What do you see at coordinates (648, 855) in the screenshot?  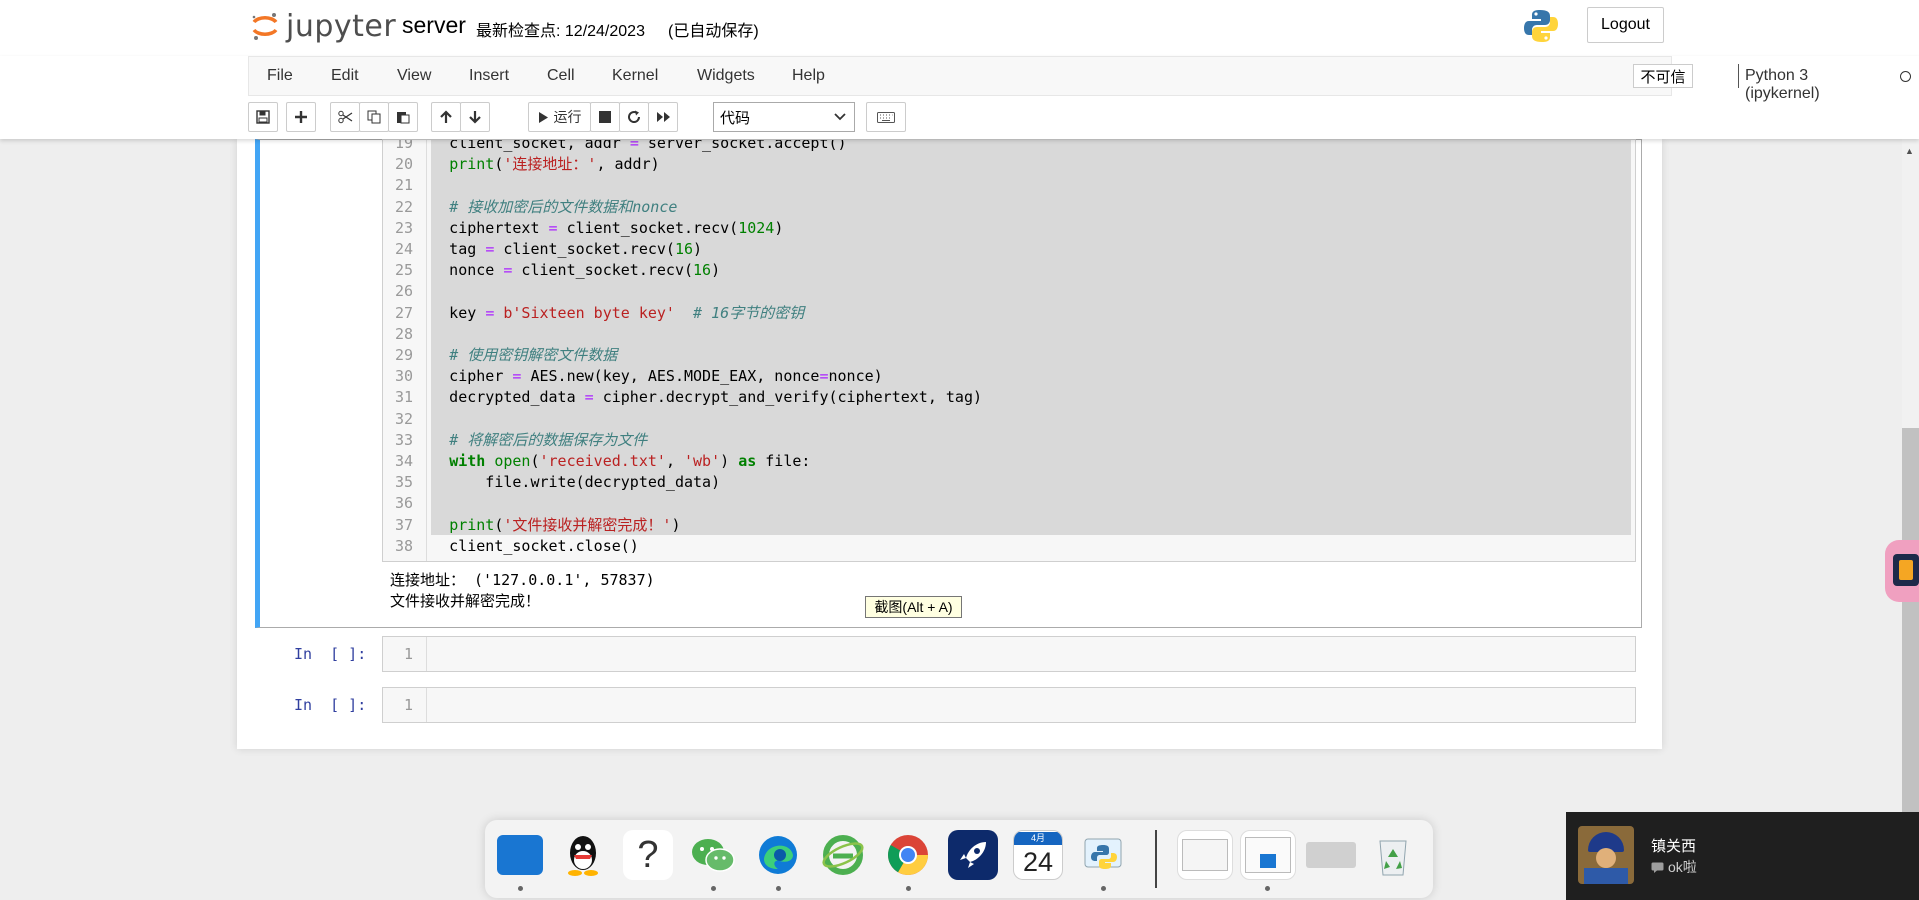 I see `help-app-icon: ?` at bounding box center [648, 855].